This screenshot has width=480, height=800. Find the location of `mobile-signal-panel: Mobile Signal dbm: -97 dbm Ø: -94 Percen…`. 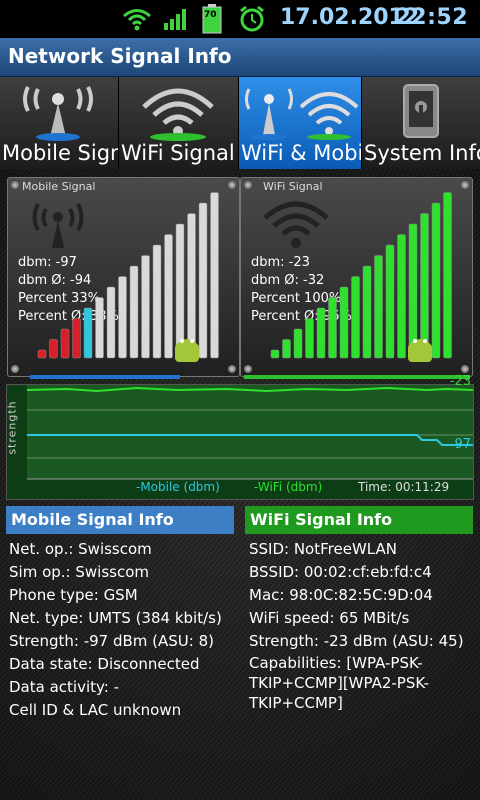

mobile-signal-panel: Mobile Signal dbm: -97 dbm Ø: -94 Percen… is located at coordinates (123, 277).